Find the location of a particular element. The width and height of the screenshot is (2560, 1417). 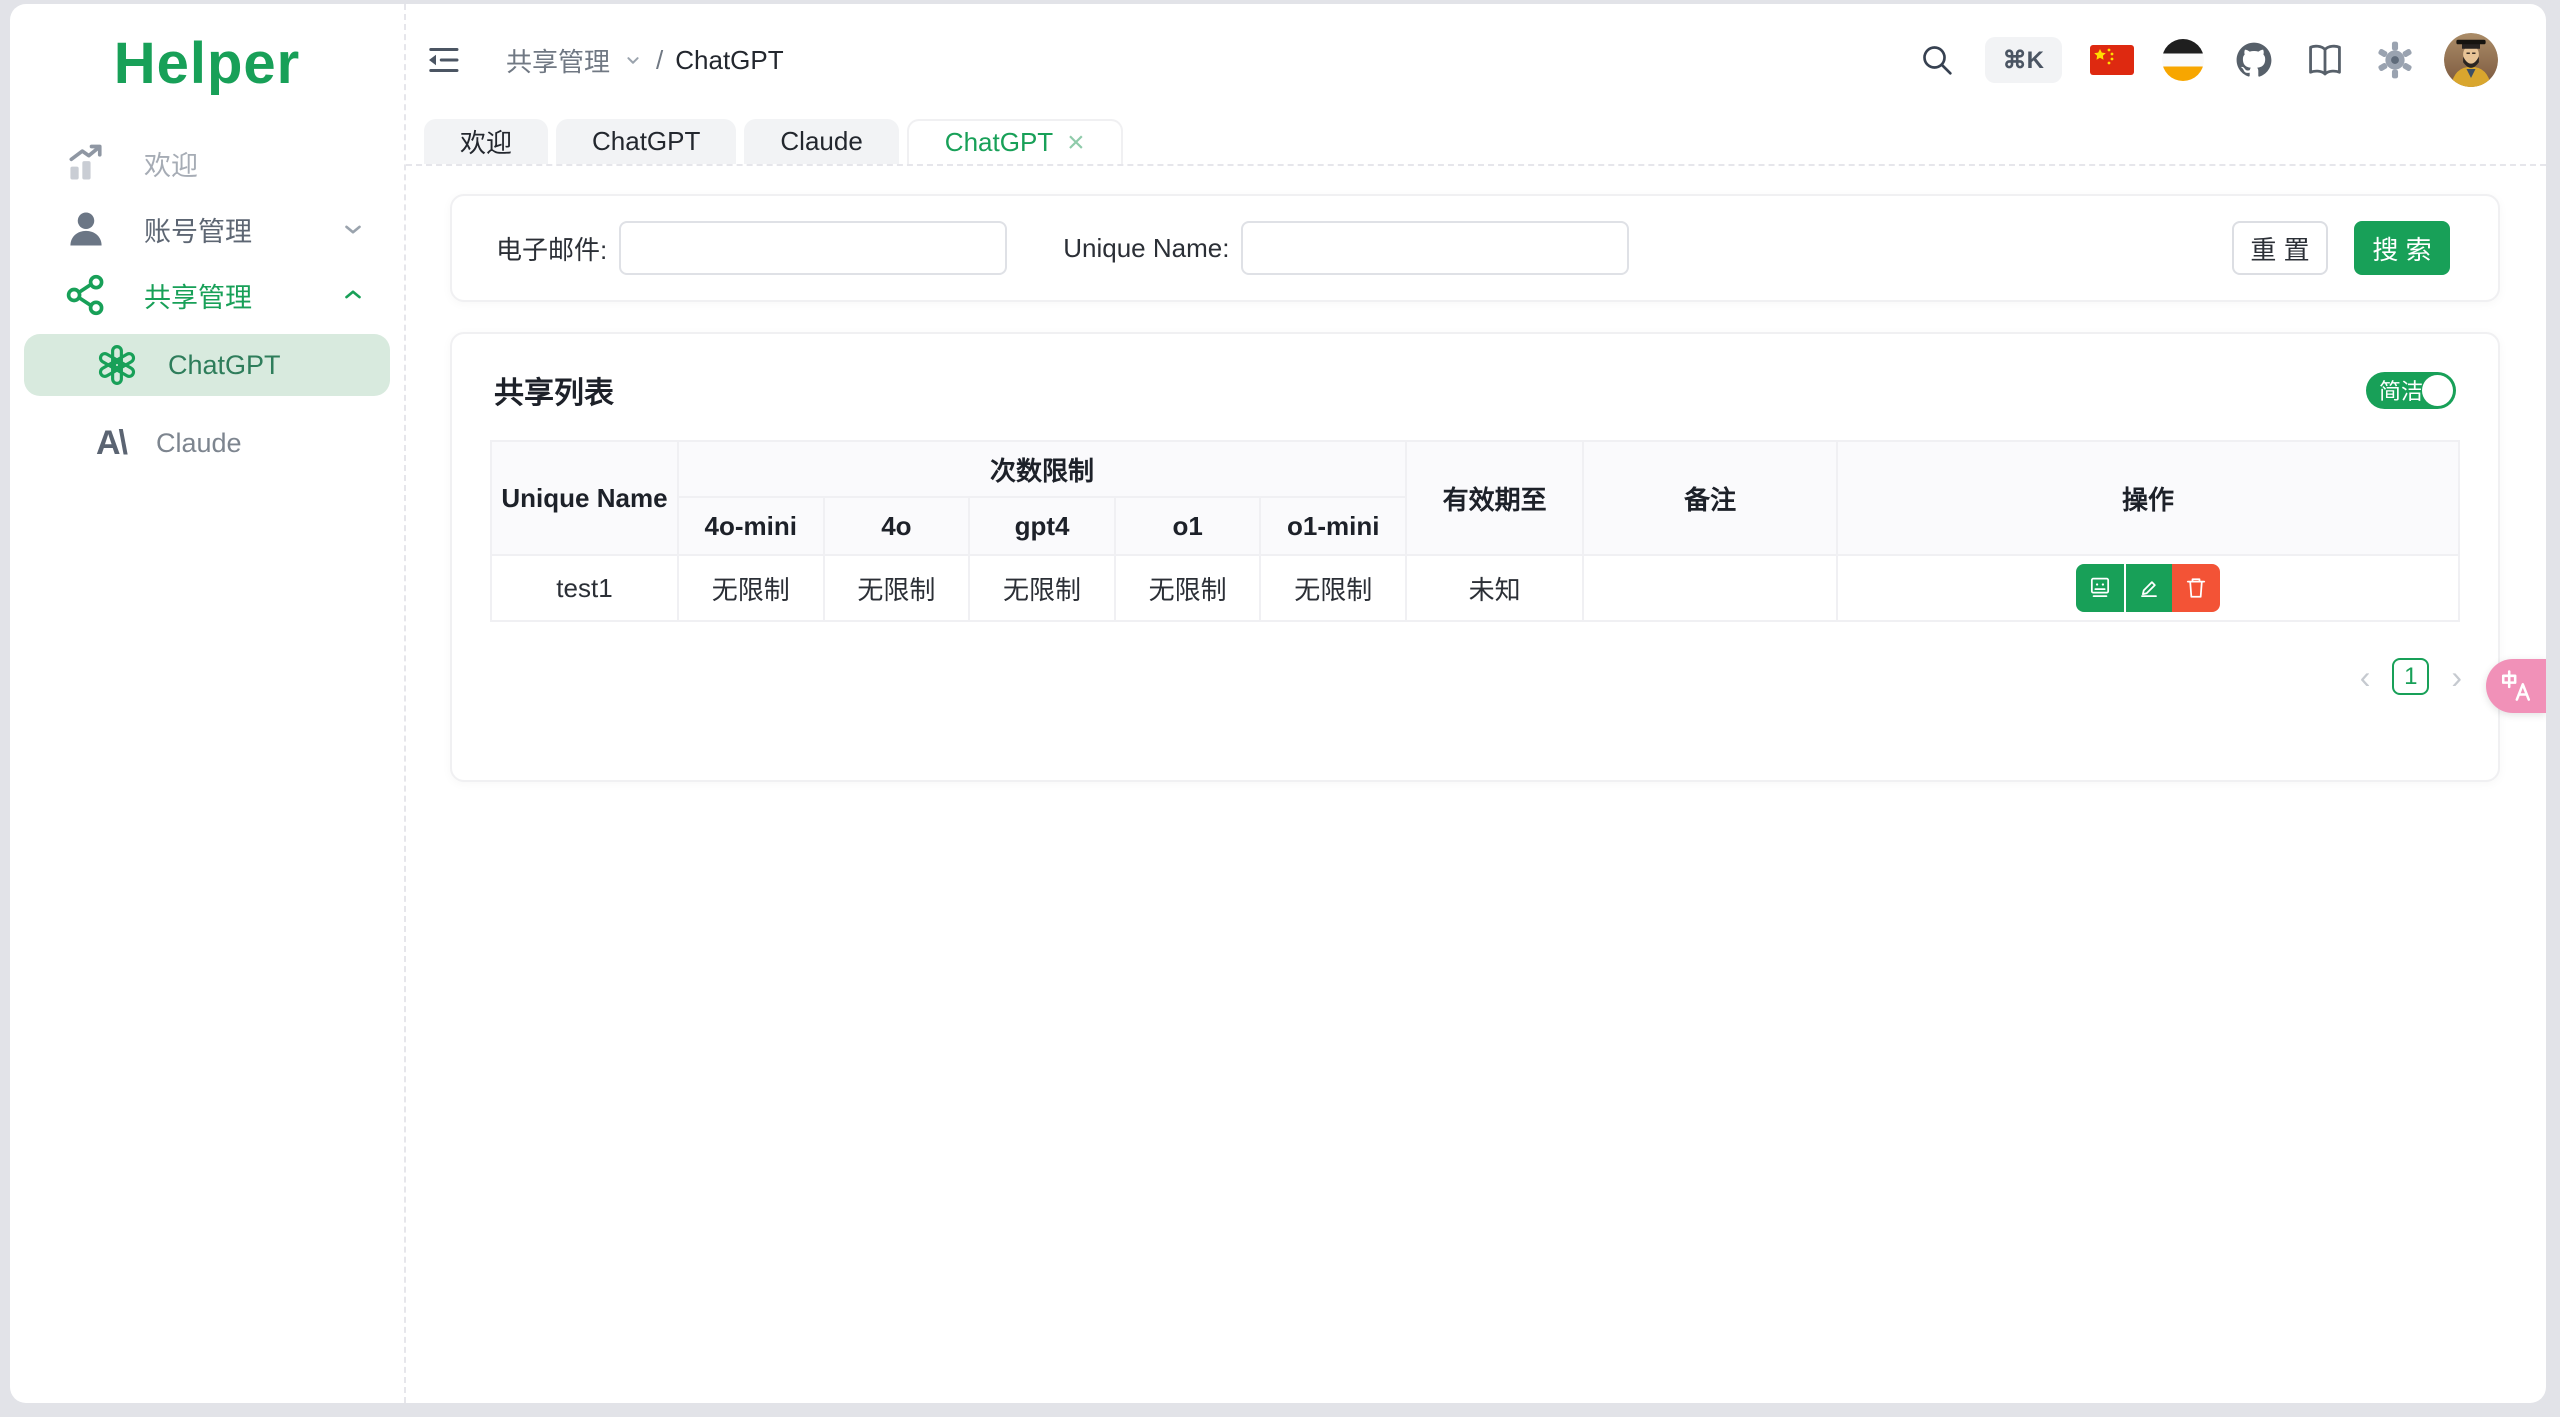

sidebar-item-account: 账号管理 is located at coordinates (207, 229).